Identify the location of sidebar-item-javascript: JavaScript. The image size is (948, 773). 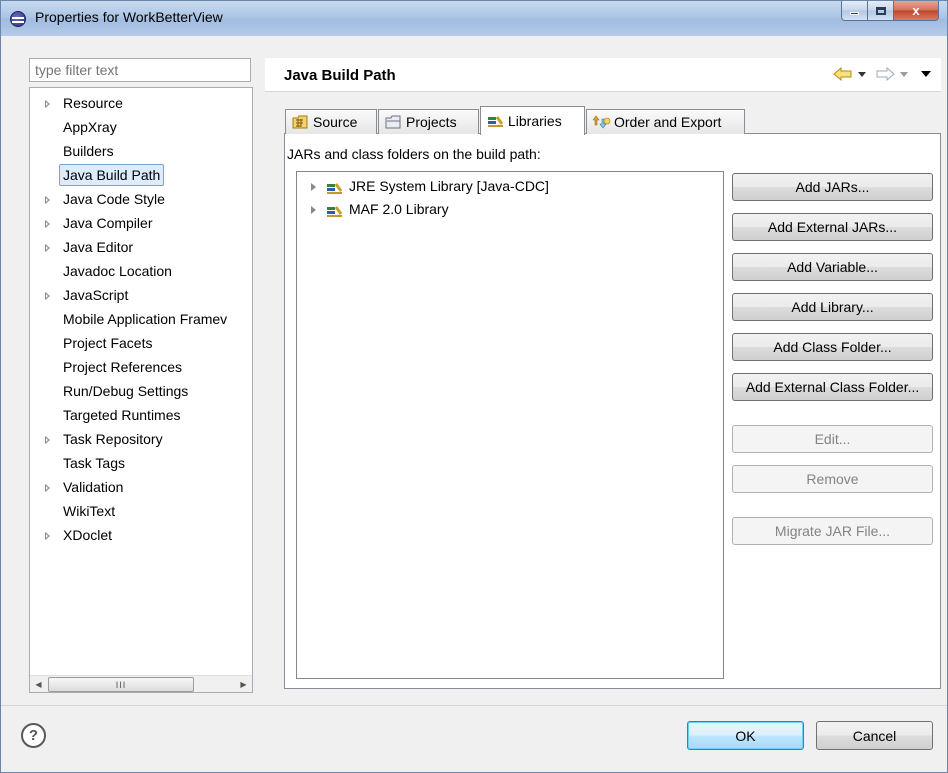
(141, 295).